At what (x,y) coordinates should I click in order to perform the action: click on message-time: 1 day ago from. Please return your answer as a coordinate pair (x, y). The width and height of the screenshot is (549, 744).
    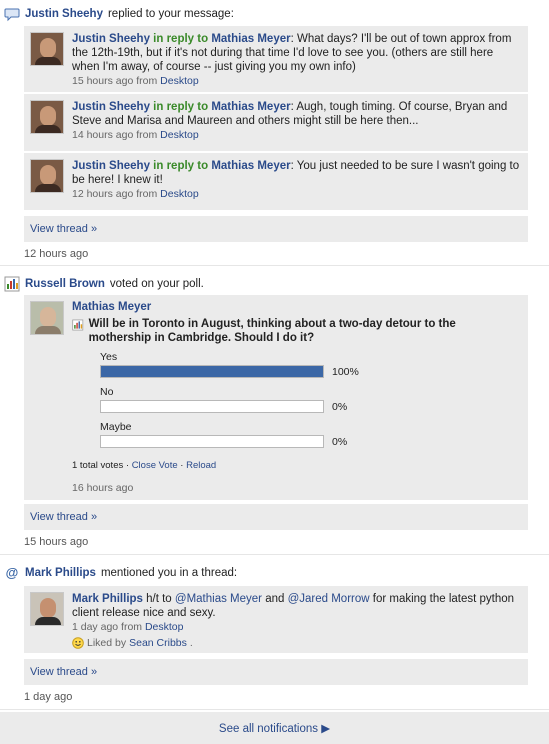
    Looking at the image, I should click on (107, 627).